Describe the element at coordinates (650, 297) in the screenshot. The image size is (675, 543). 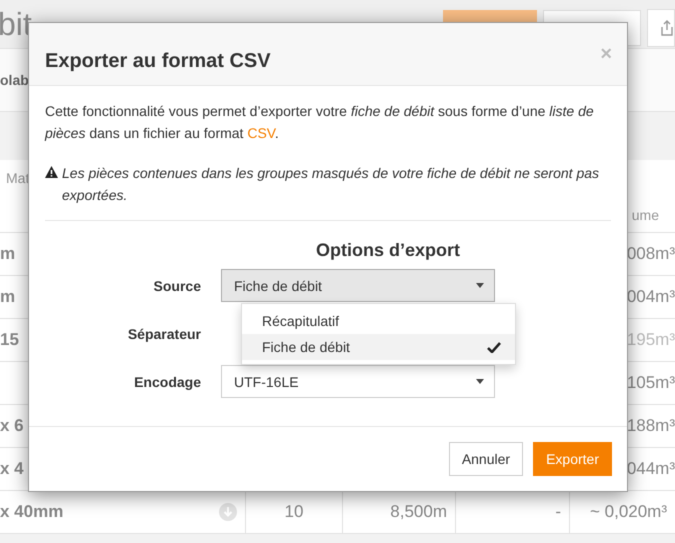
I see `table-cell: 004m³` at that location.